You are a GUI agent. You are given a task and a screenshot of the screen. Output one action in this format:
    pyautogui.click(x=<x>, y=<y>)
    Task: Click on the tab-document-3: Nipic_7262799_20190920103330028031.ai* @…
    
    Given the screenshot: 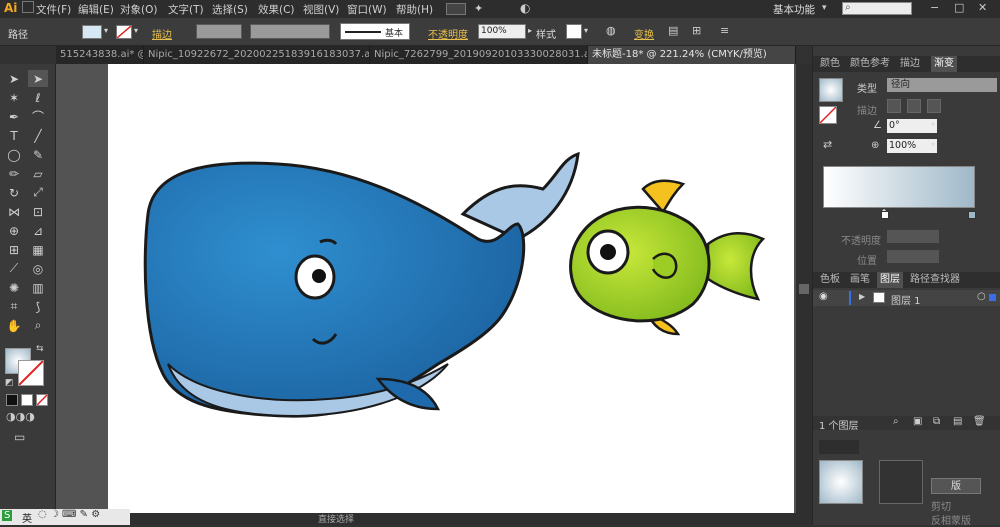 What is the action you would take?
    pyautogui.click(x=479, y=55)
    